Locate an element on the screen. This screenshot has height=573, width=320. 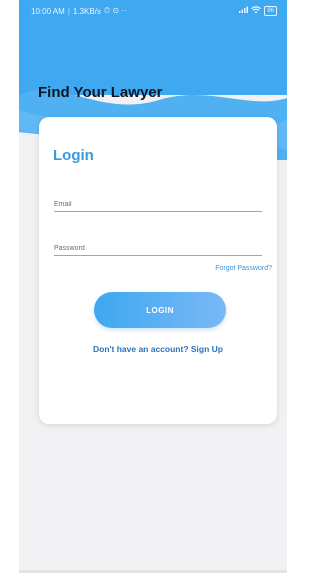
password-field-wrapper is located at coordinates (158, 246).